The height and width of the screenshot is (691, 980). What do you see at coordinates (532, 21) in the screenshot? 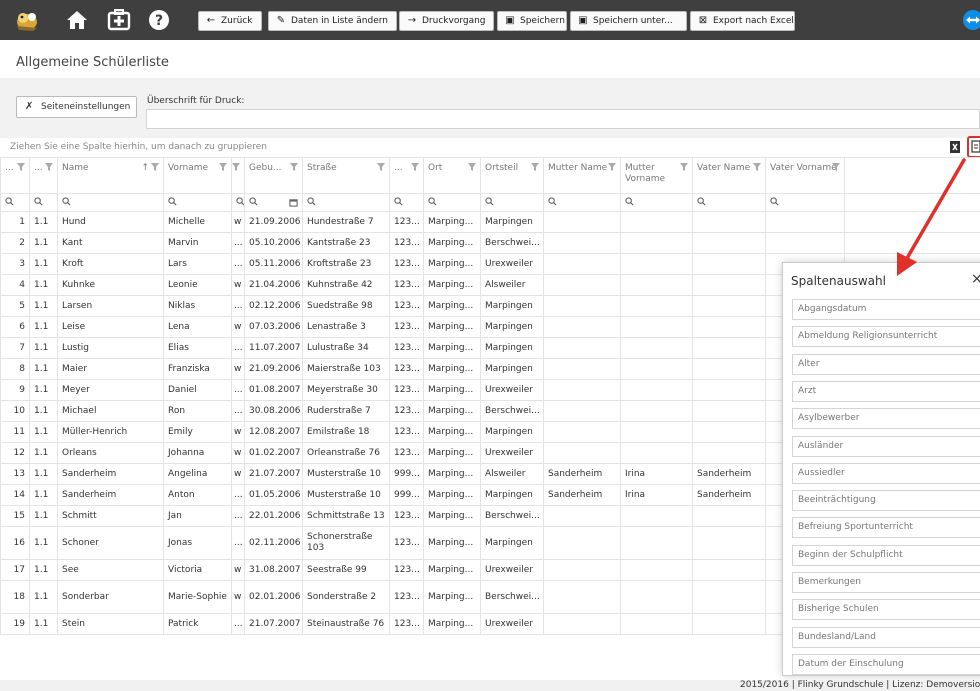
I see `save-button: ▣ Speichern` at bounding box center [532, 21].